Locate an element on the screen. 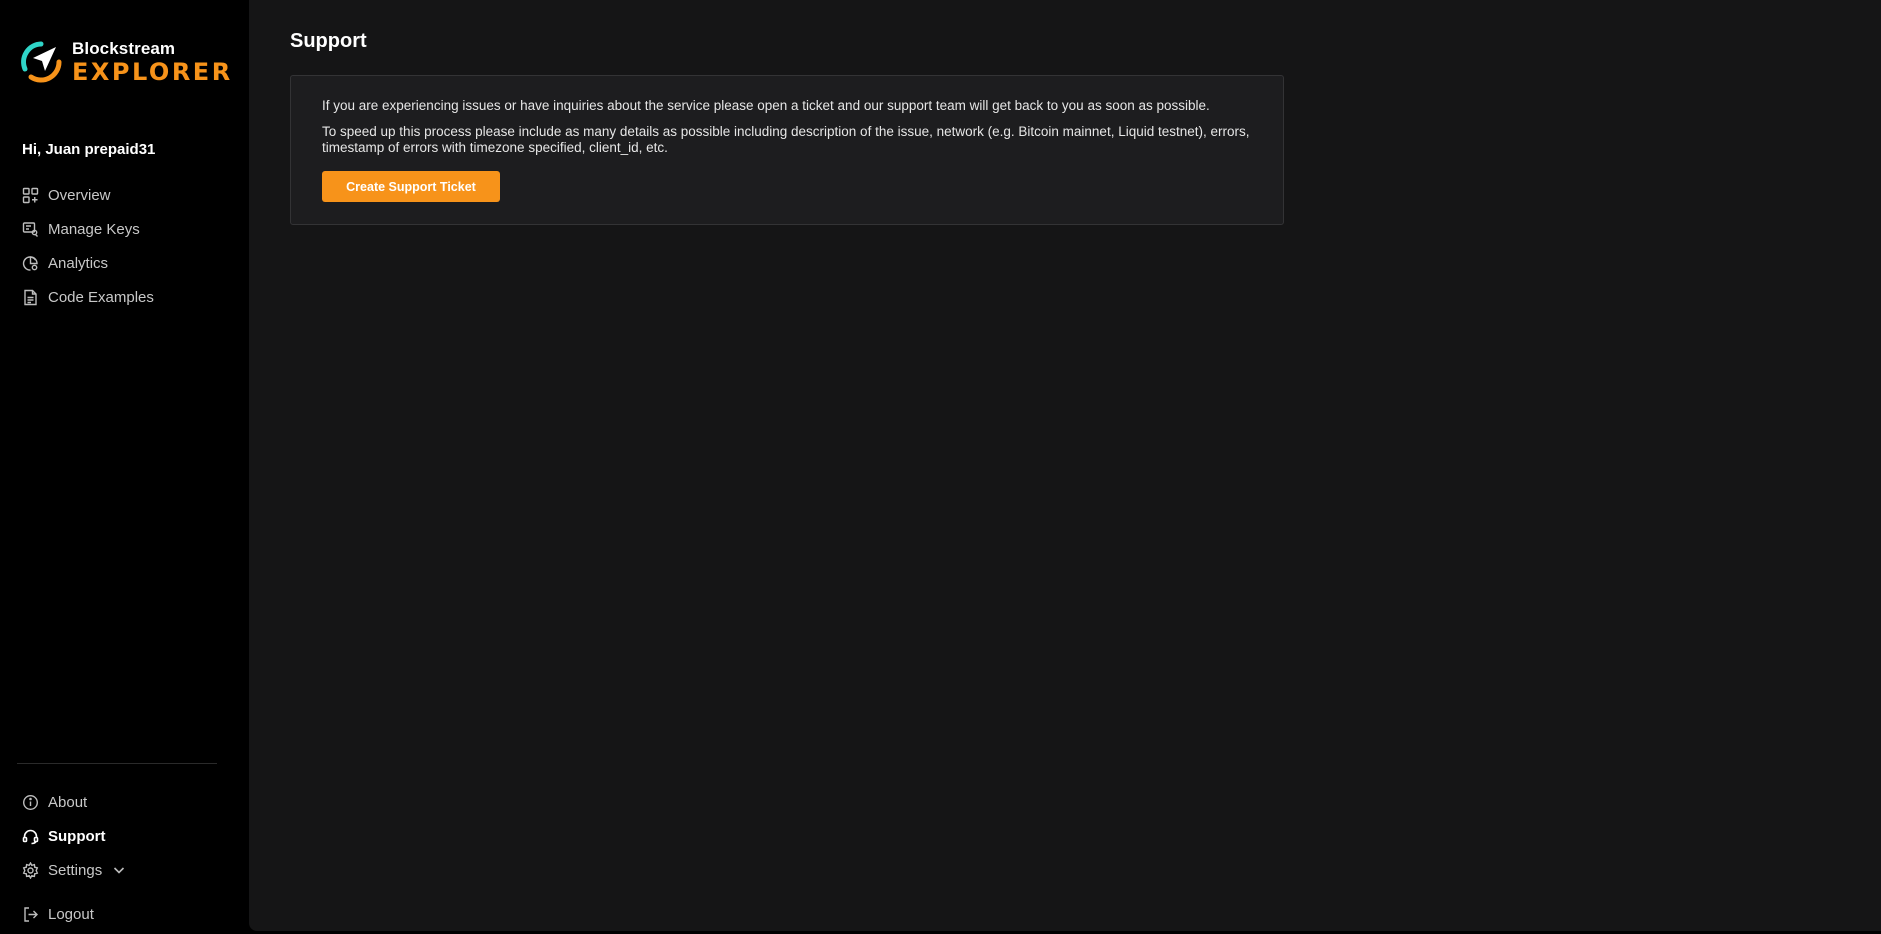 Image resolution: width=1881 pixels, height=934 pixels. sidebar-item-label: Support is located at coordinates (77, 836).